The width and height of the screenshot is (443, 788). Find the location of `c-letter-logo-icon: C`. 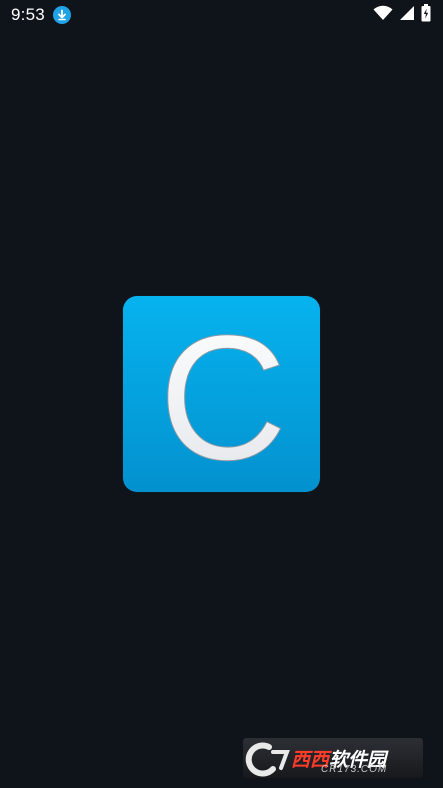

c-letter-logo-icon: C is located at coordinates (223, 395).